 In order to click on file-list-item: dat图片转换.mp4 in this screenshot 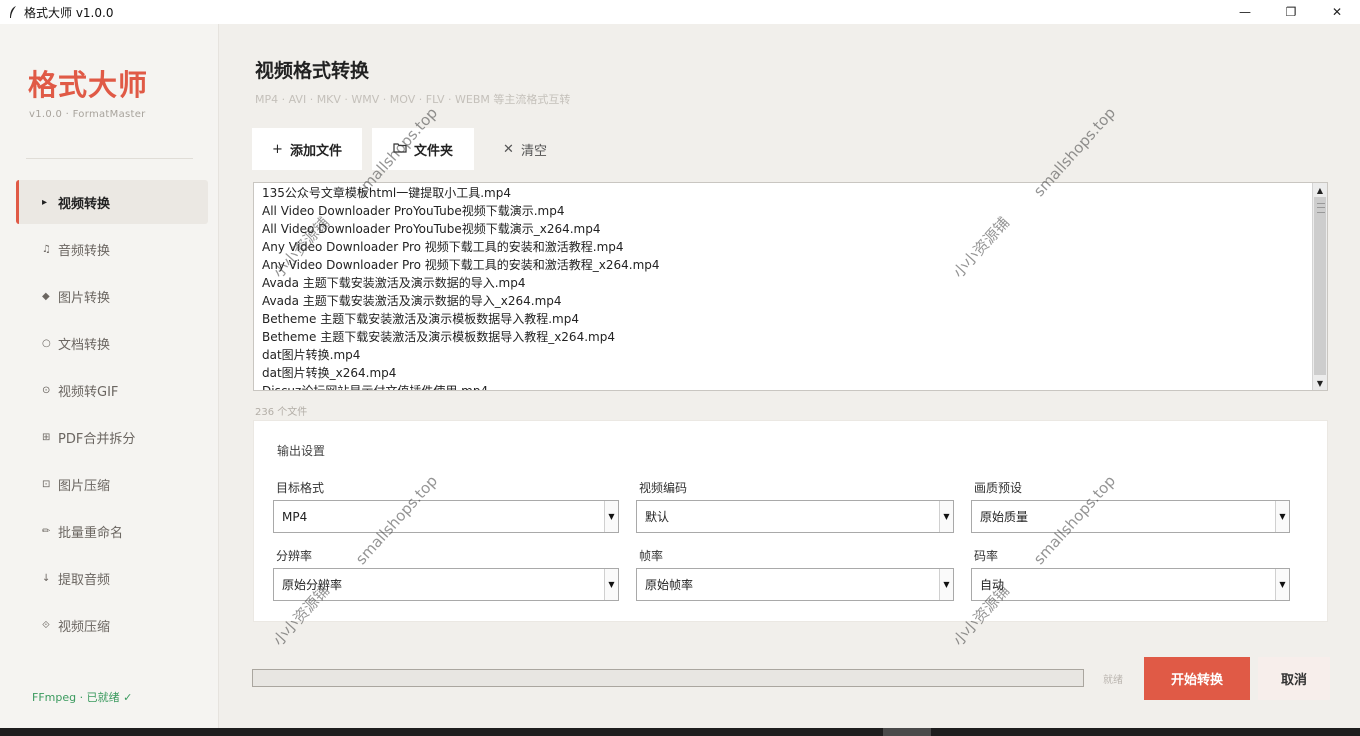, I will do `click(790, 355)`.